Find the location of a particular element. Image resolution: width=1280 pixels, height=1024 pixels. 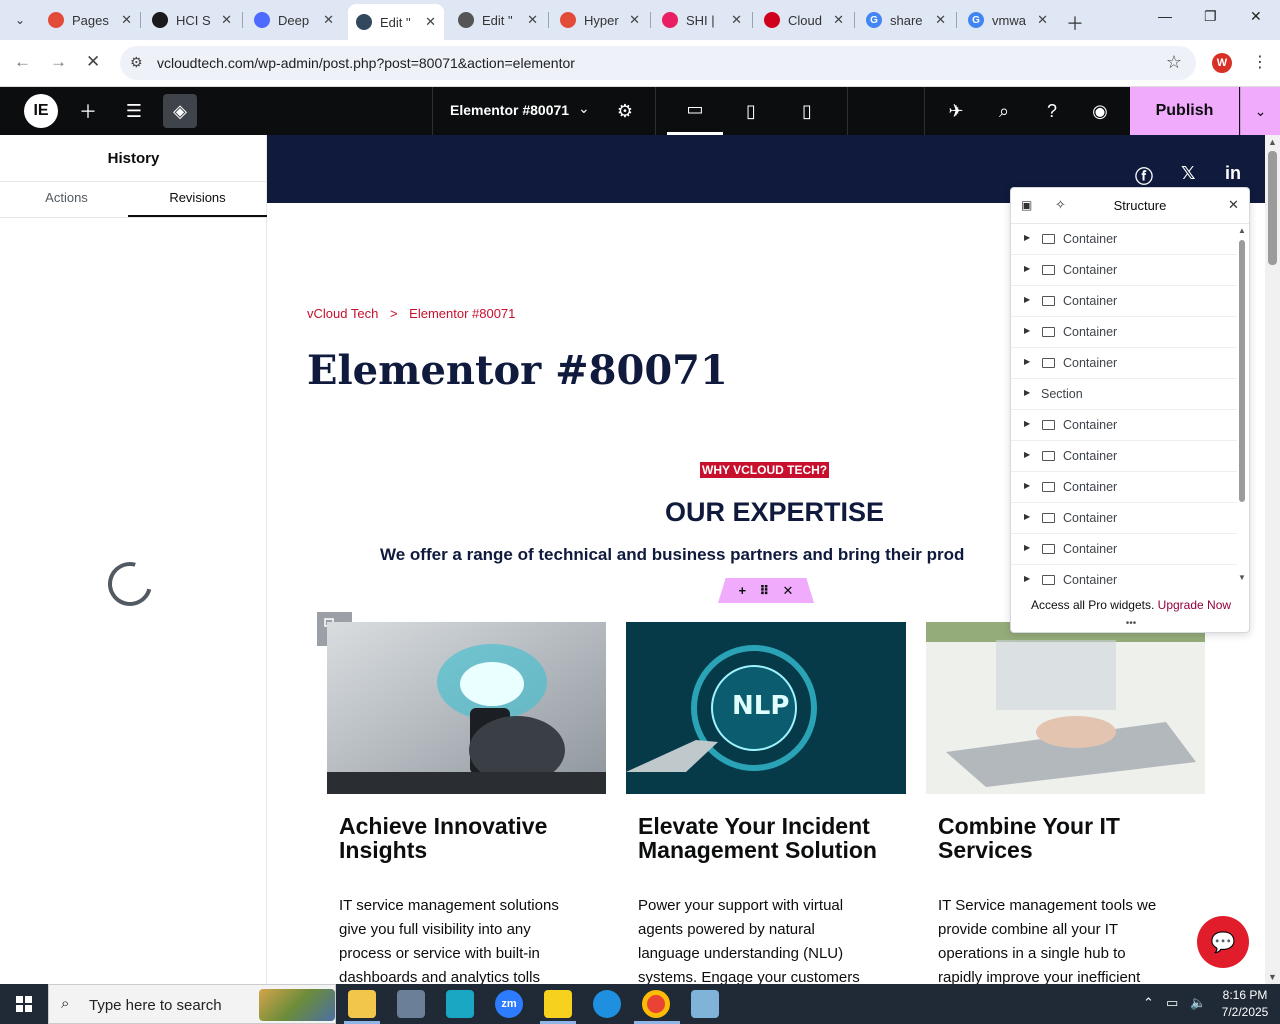

facebook-icon: ⓕ is located at coordinates (1144, 176).